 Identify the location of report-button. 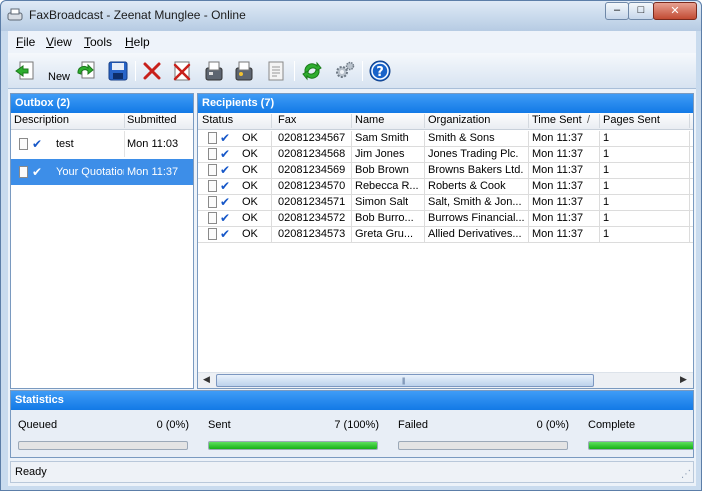
(276, 71).